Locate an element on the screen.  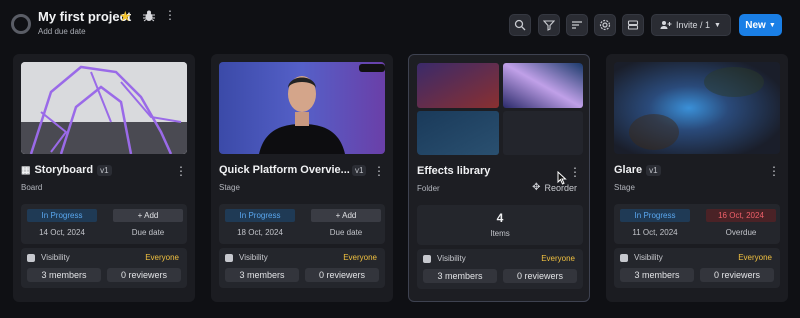
filter-icon is located at coordinates (549, 25).